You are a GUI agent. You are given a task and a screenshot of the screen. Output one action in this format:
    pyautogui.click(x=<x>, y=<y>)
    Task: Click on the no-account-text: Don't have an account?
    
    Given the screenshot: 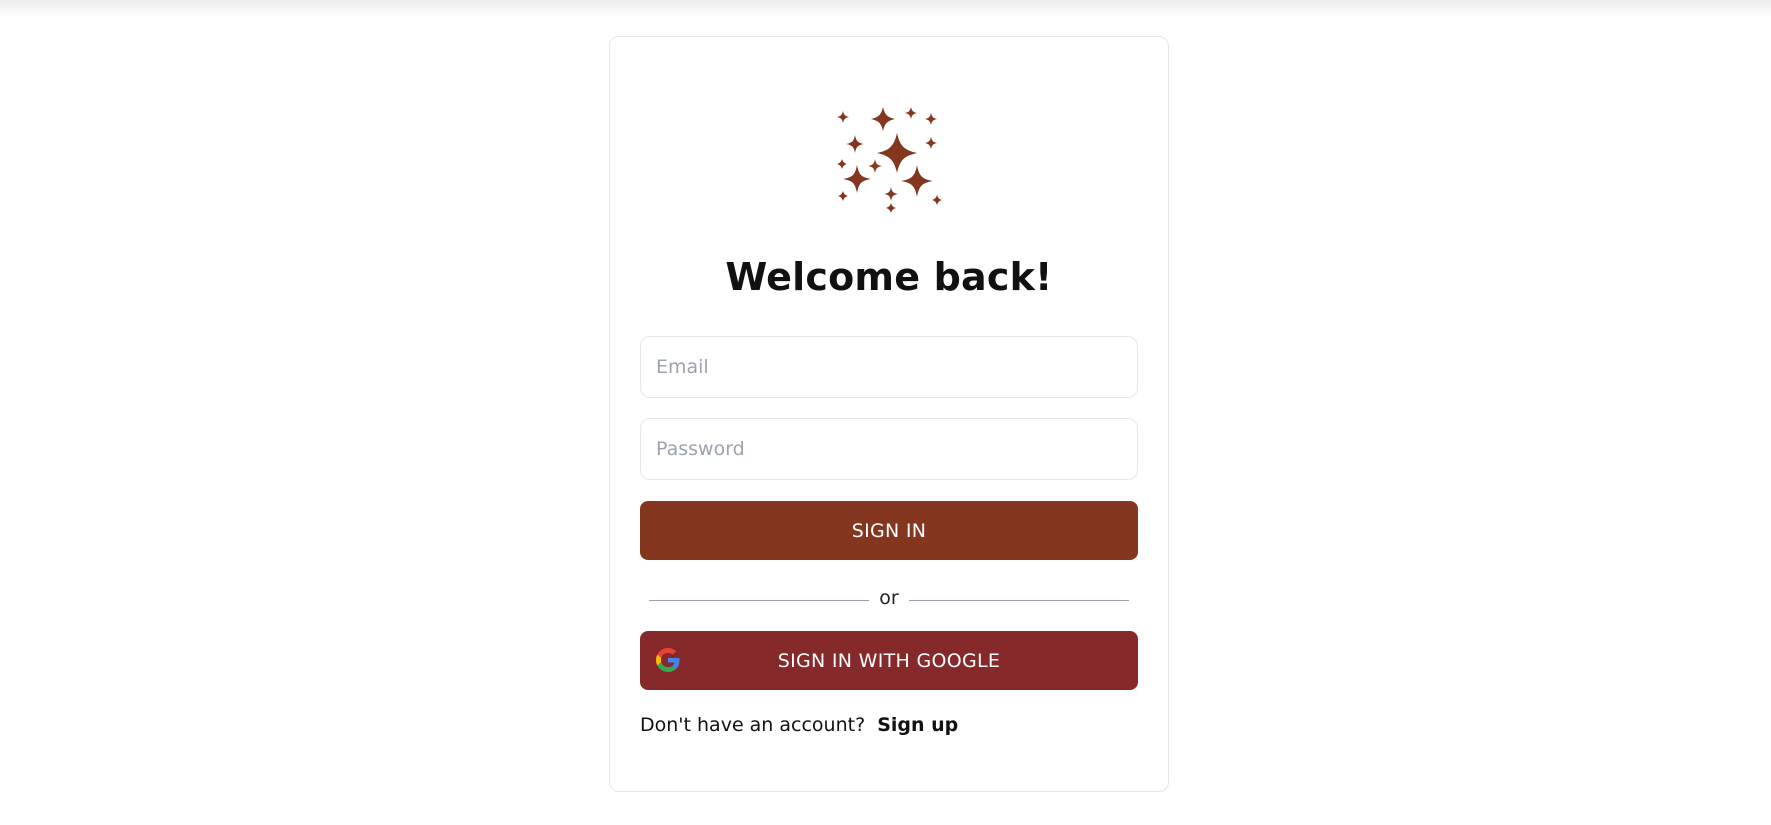 What is the action you would take?
    pyautogui.click(x=753, y=725)
    